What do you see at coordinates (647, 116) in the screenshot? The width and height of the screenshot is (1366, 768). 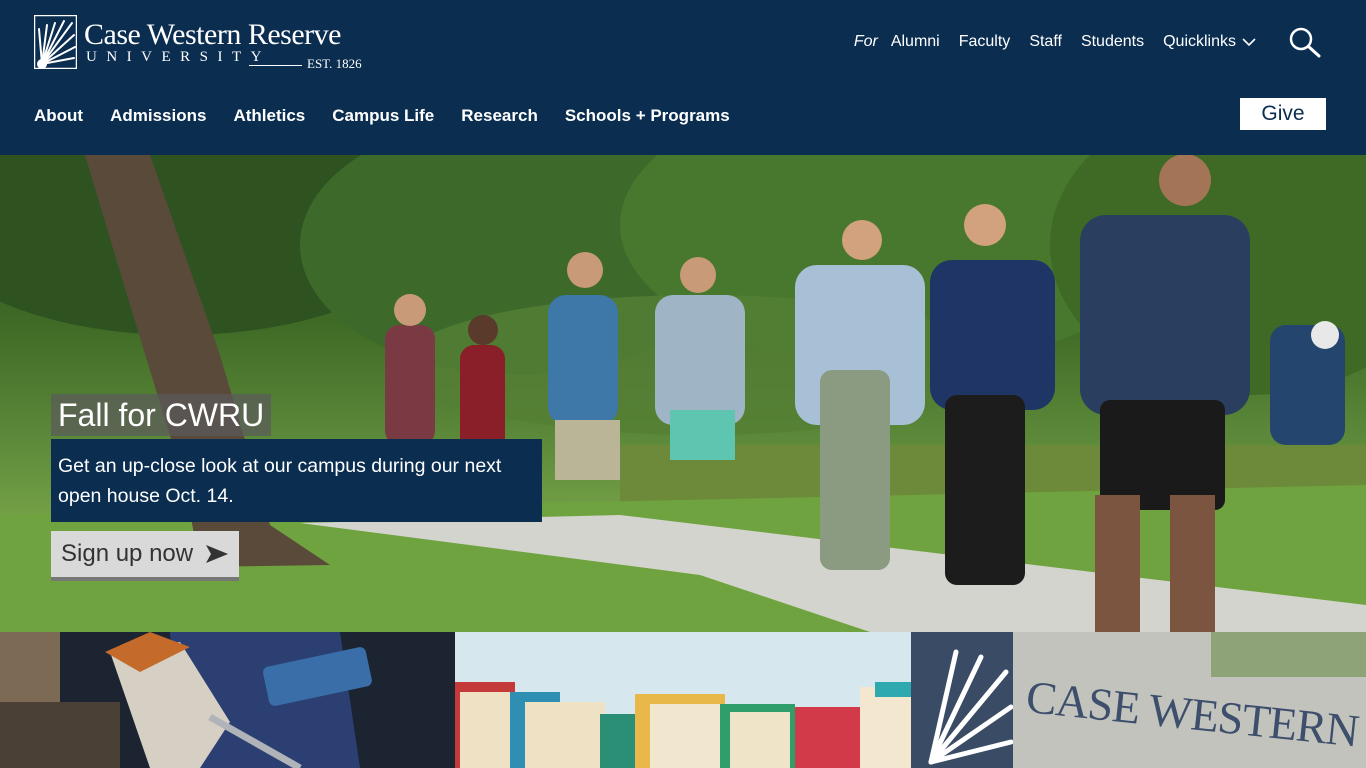 I see `nav-link-schools-programs: Schools + Programs` at bounding box center [647, 116].